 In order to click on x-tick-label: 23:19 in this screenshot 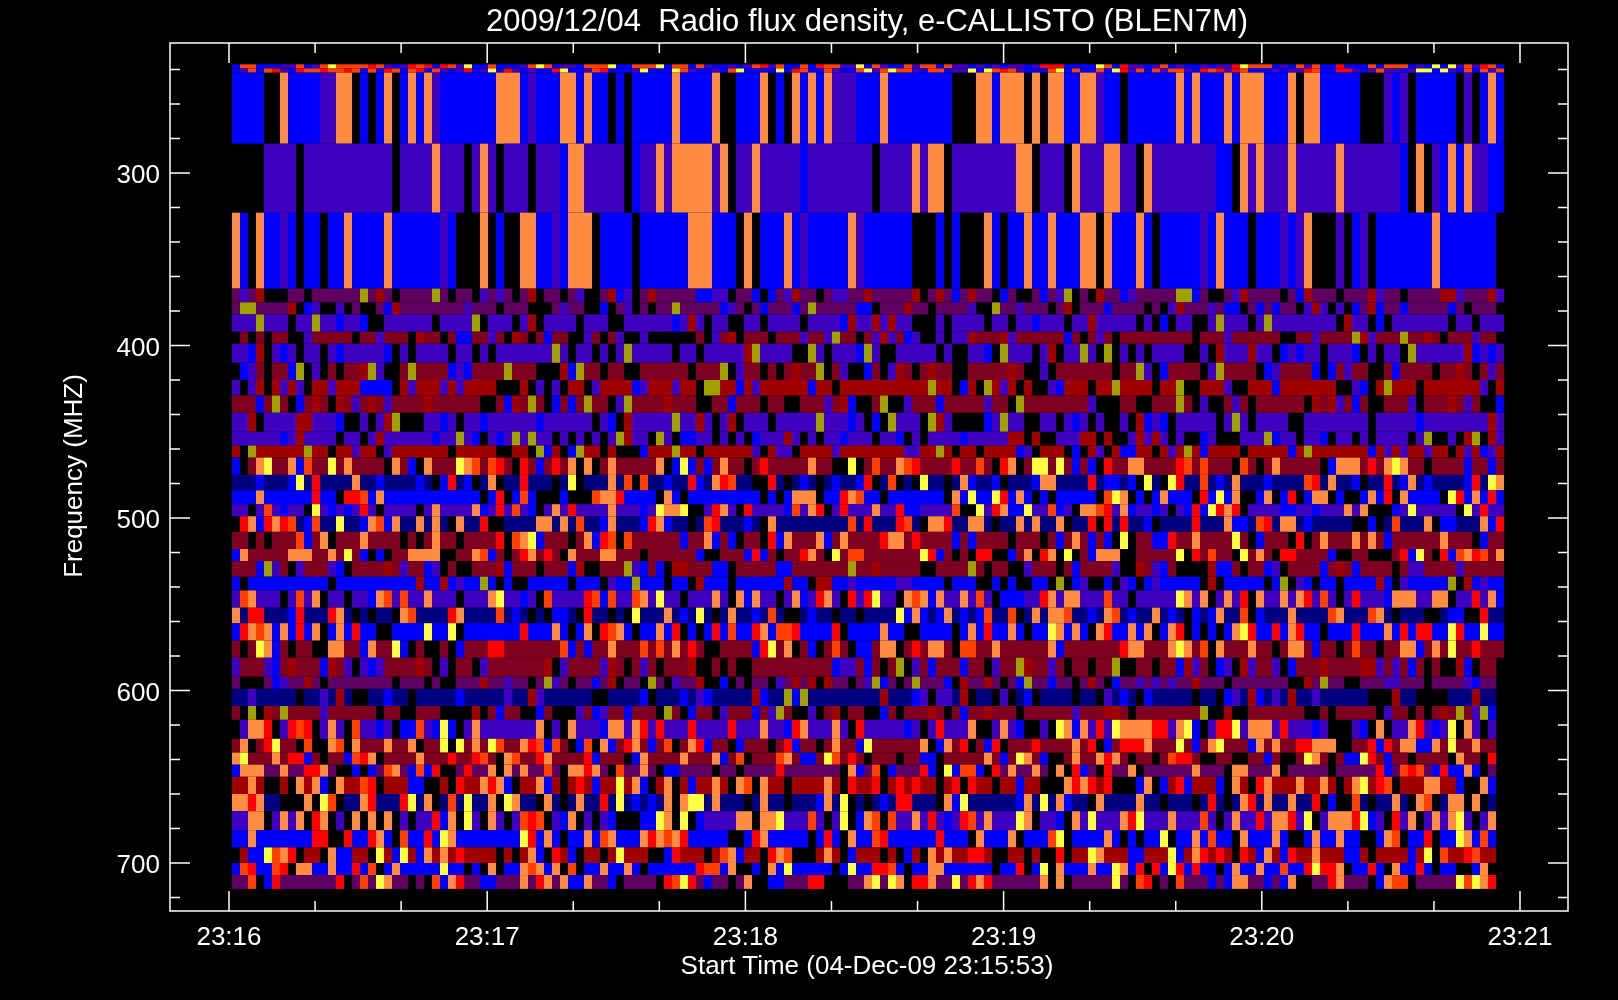, I will do `click(1004, 936)`.